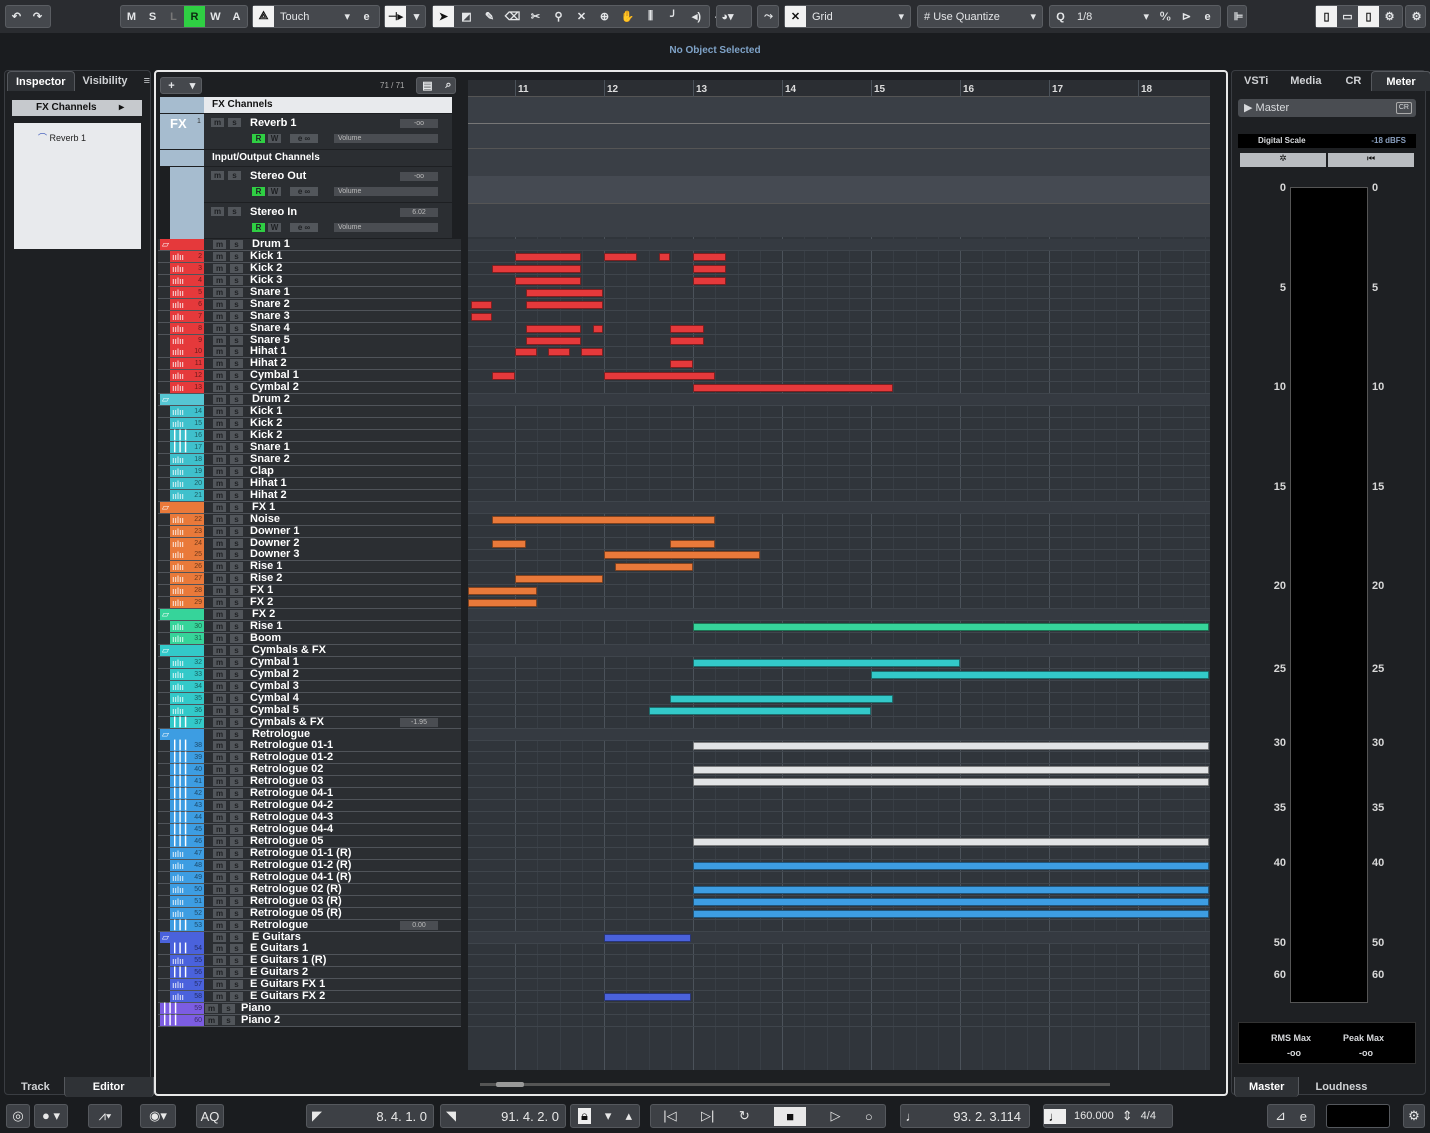 This screenshot has height=1133, width=1430. What do you see at coordinates (279, 948) in the screenshot?
I see `track-name: E Guitars 1` at bounding box center [279, 948].